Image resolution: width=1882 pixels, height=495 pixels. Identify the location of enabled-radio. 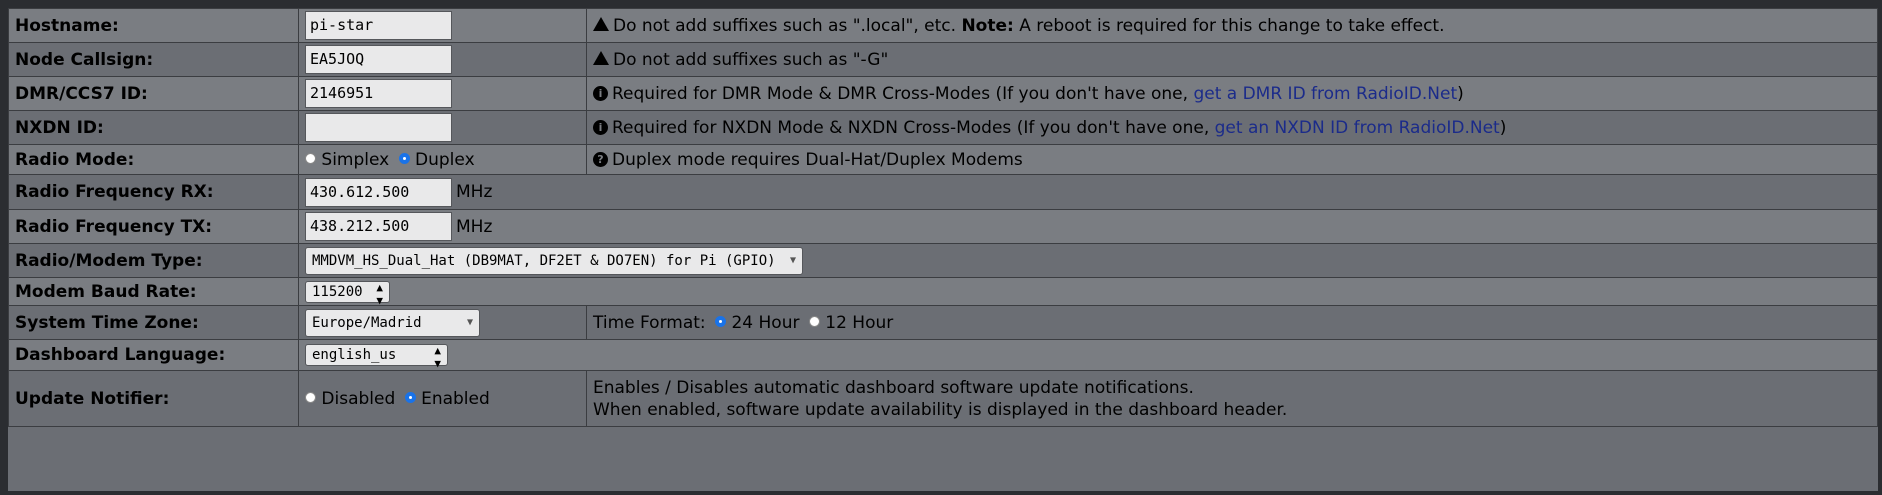
(410, 397).